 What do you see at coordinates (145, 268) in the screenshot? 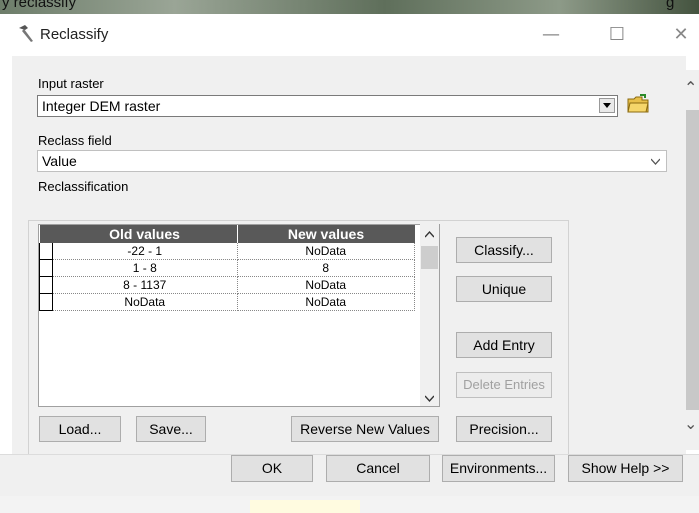
I see `old-value-cell: 1 - 8` at bounding box center [145, 268].